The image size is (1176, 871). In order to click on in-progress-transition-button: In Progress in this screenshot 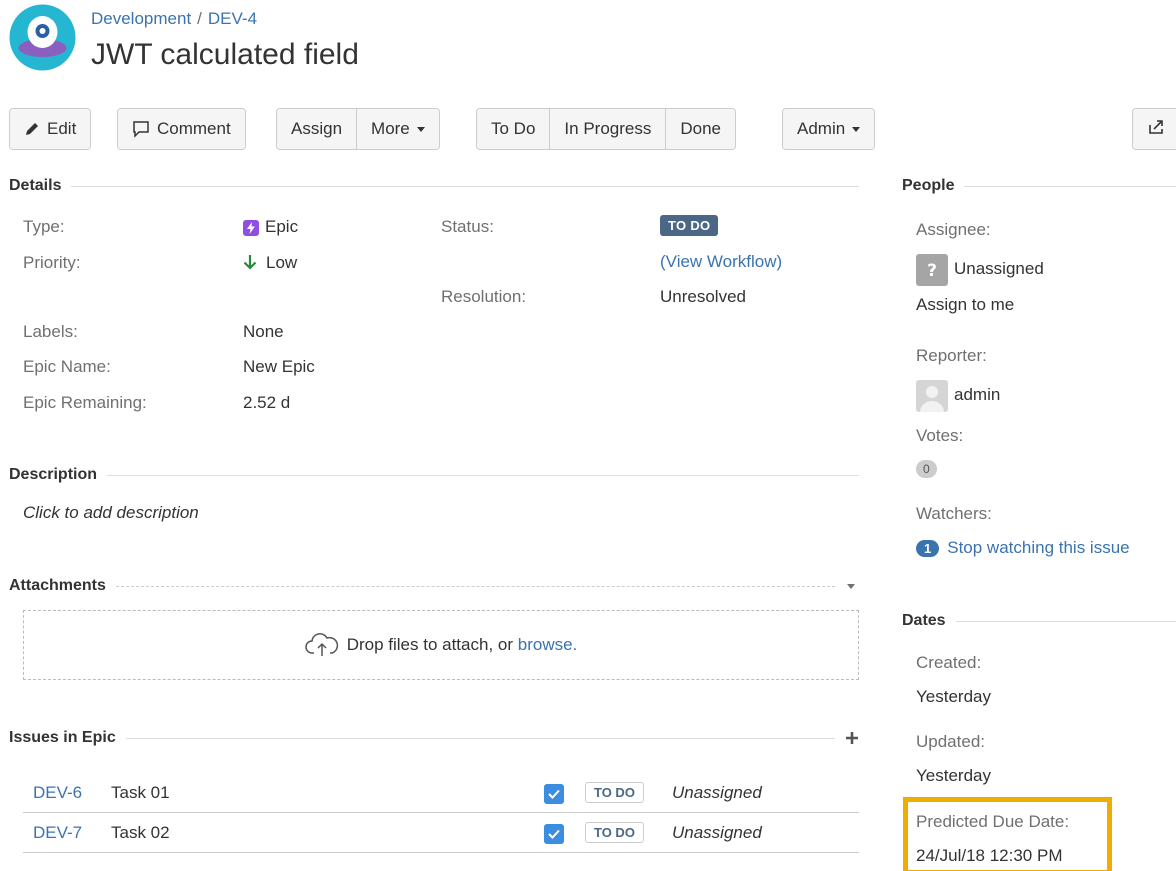, I will do `click(608, 129)`.